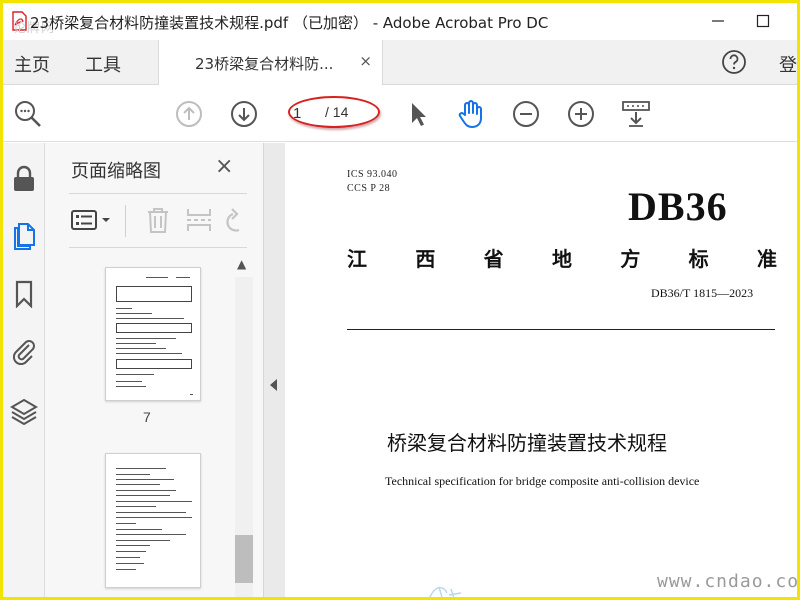 Image resolution: width=800 pixels, height=600 pixels. I want to click on tab-bar: 主页 工具 23桥梁复合材料防... × 登, so click(400, 62).